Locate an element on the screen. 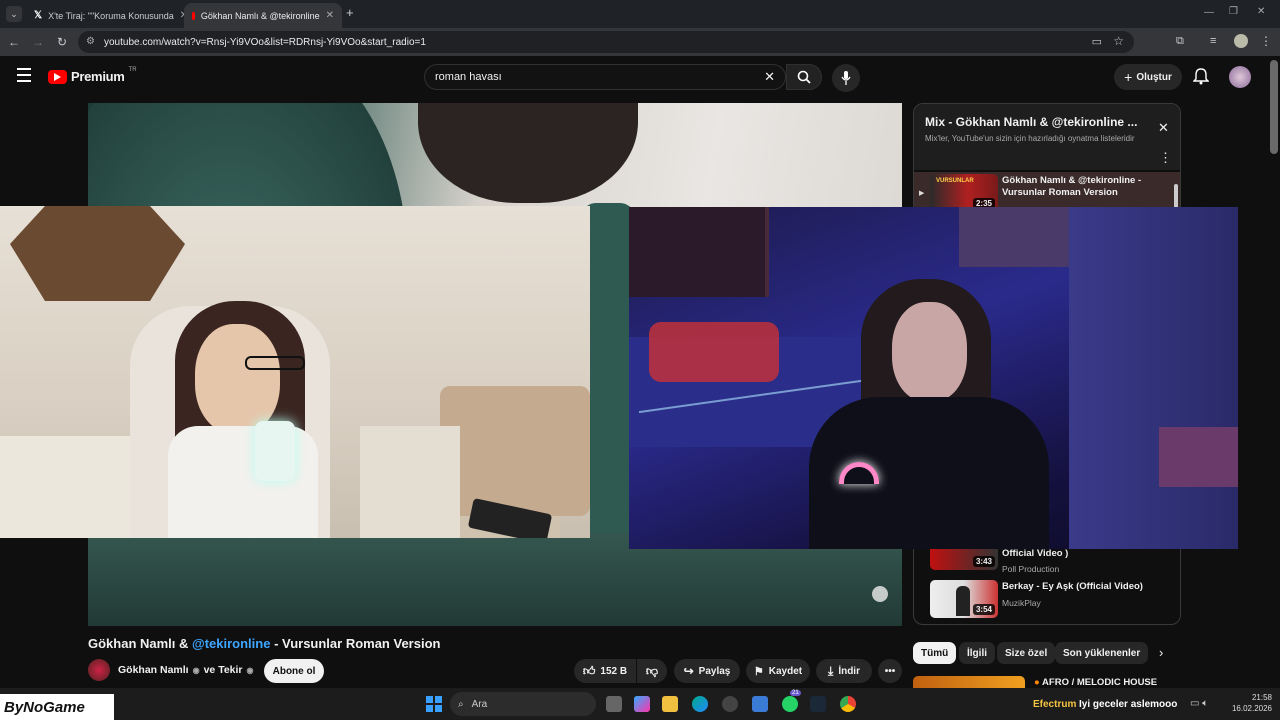 The image size is (1280, 720). chip-label: Son yüklenenler is located at coordinates (1102, 653).